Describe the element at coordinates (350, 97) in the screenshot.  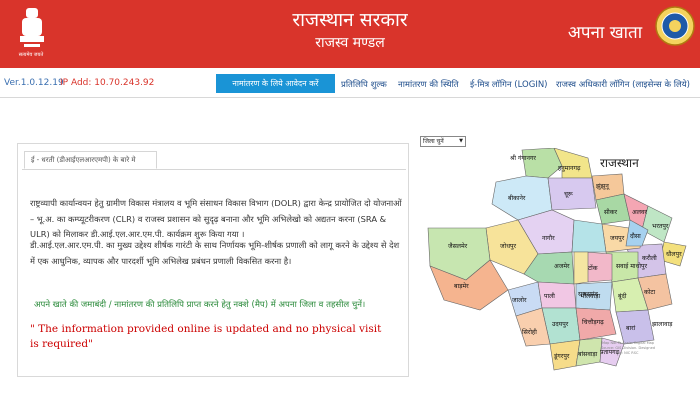
I see `nav-separator` at that location.